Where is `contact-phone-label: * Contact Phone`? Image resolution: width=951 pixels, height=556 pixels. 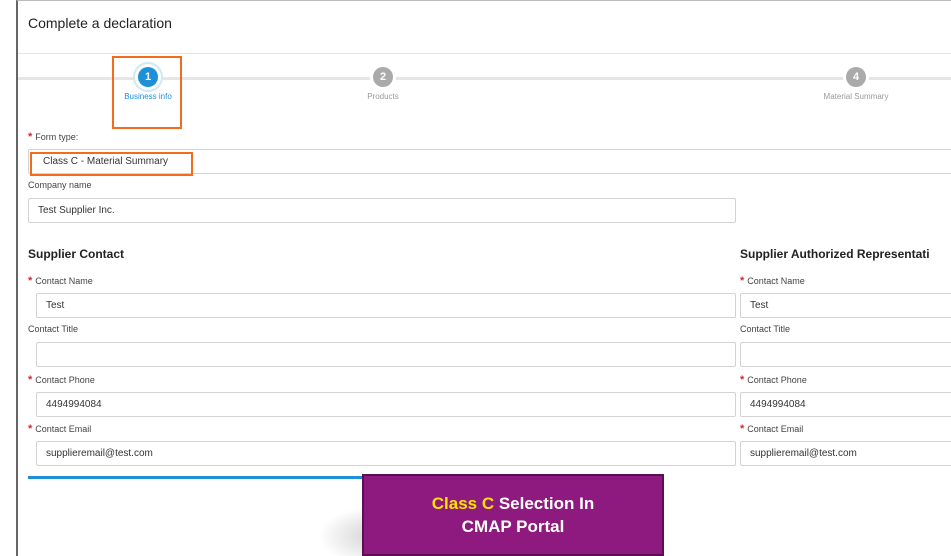 contact-phone-label: * Contact Phone is located at coordinates (61, 380).